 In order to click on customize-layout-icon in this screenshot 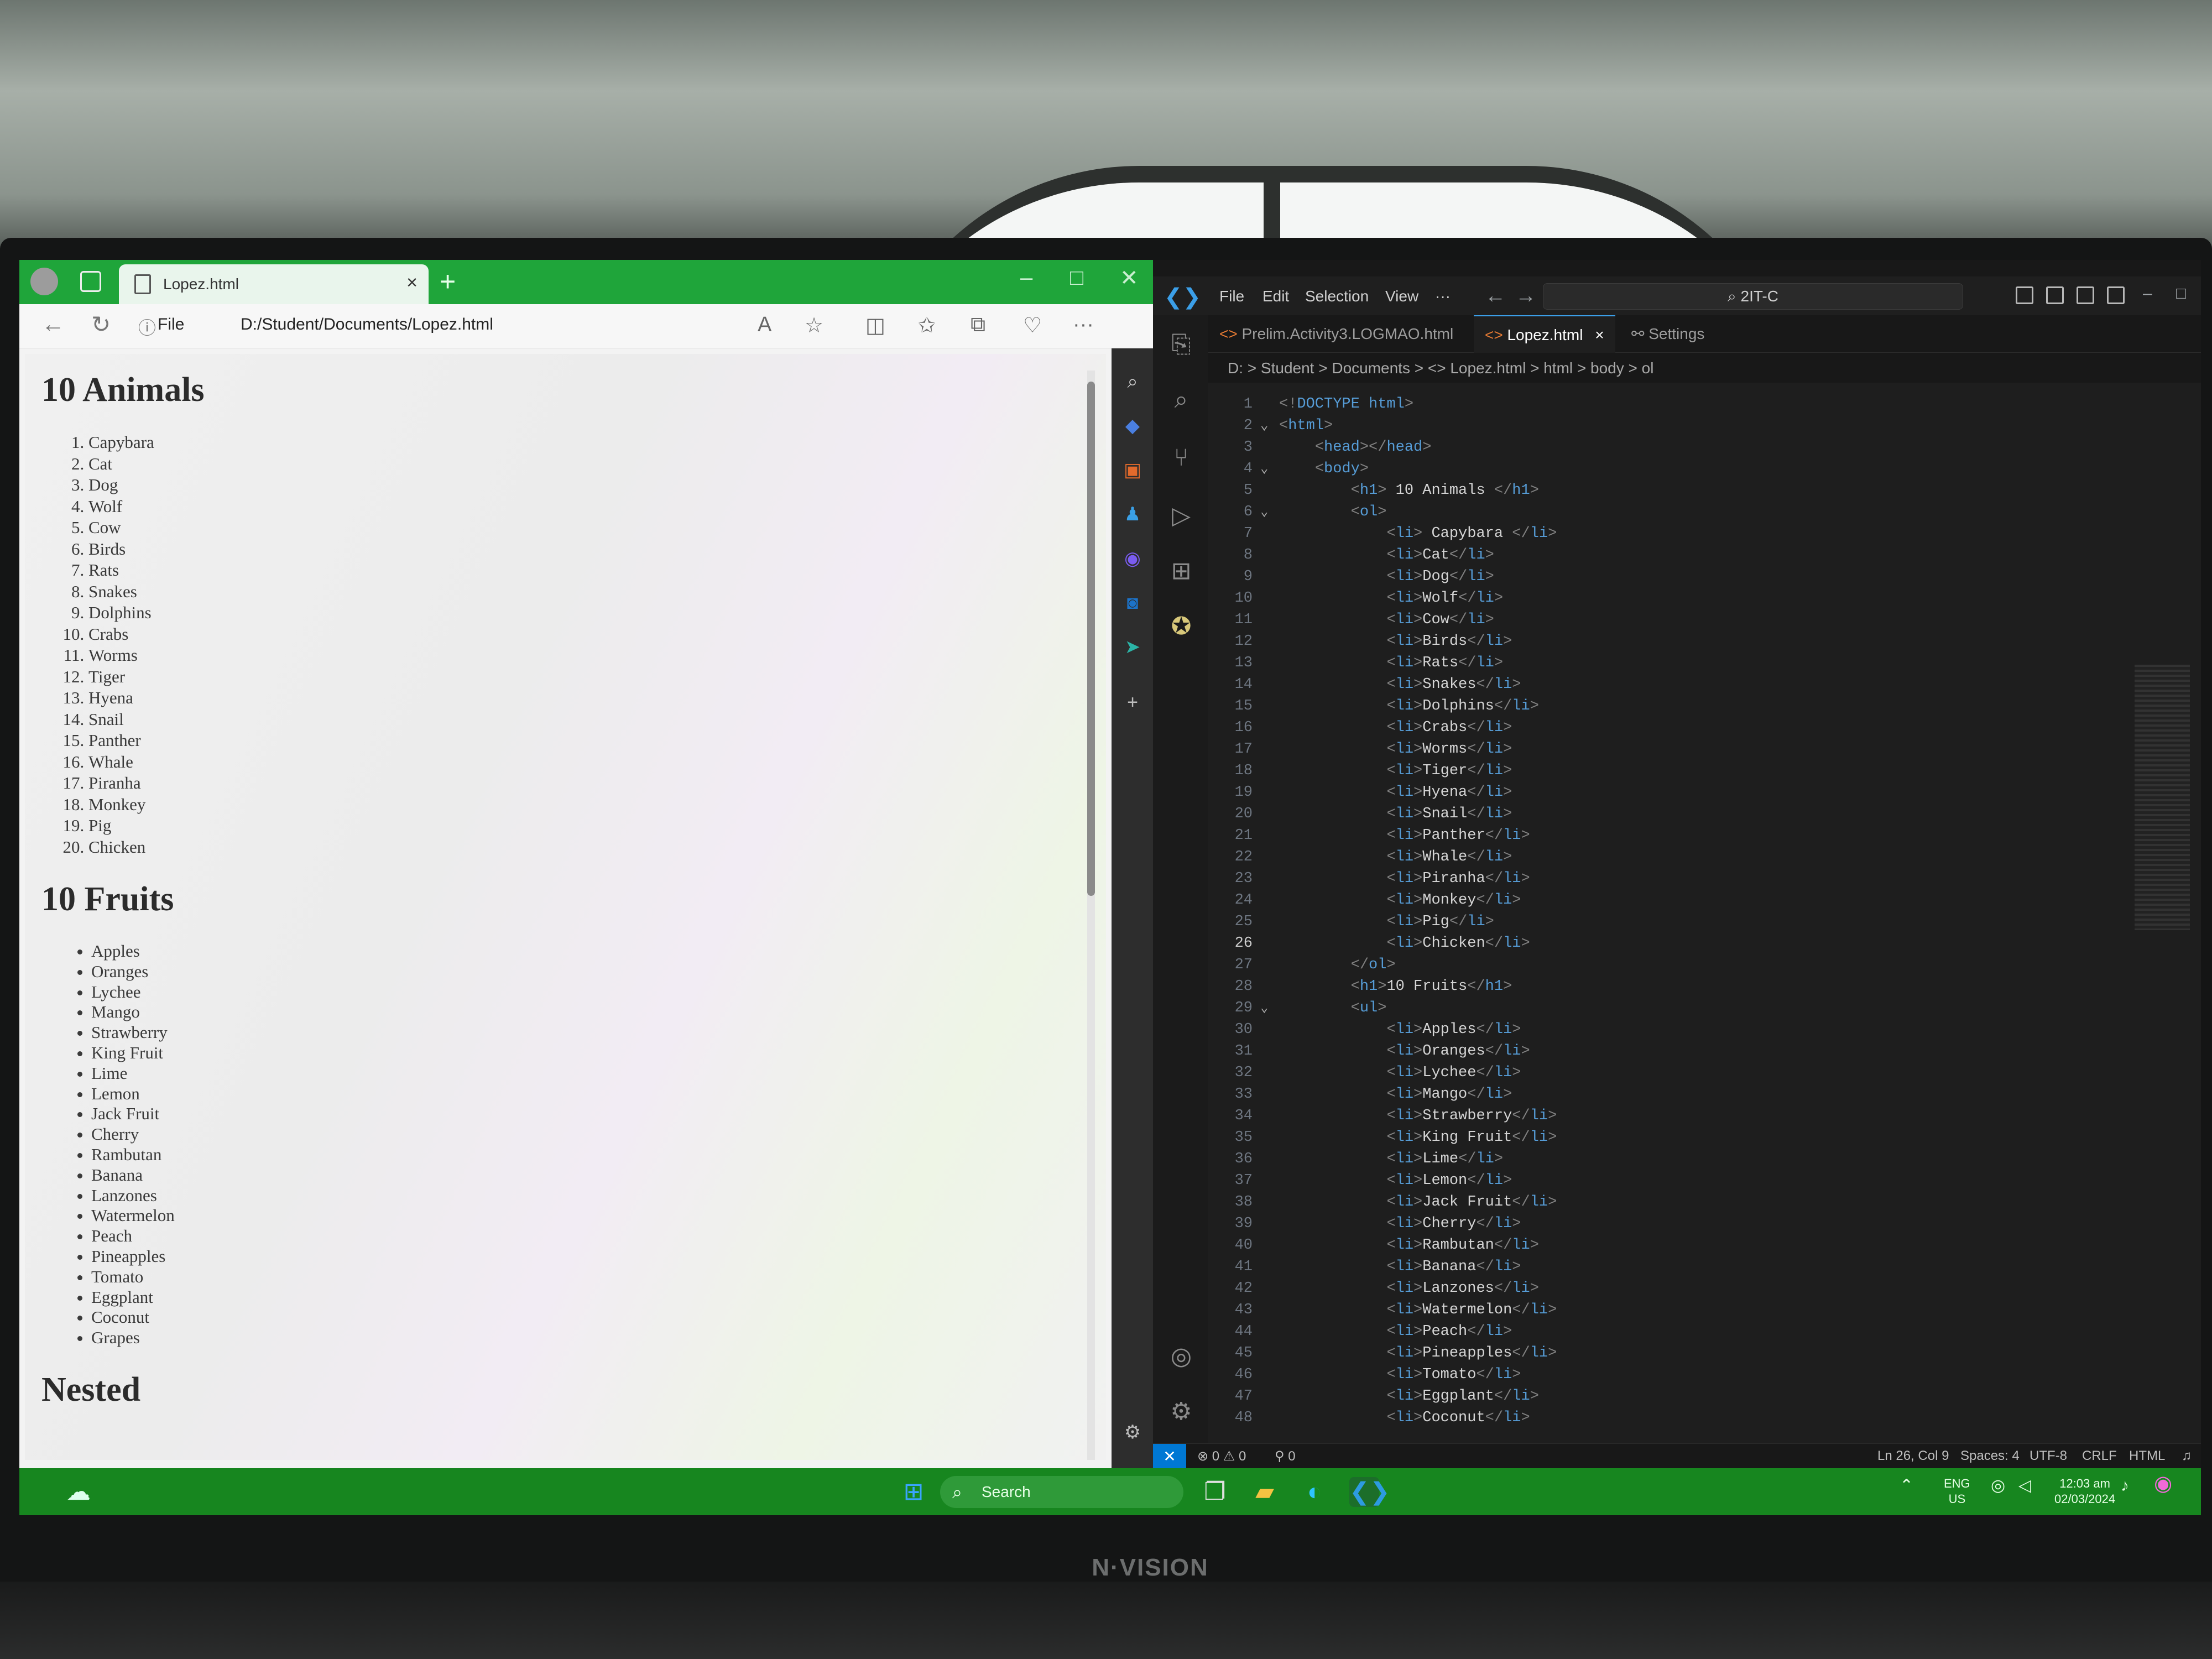, I will do `click(2116, 295)`.